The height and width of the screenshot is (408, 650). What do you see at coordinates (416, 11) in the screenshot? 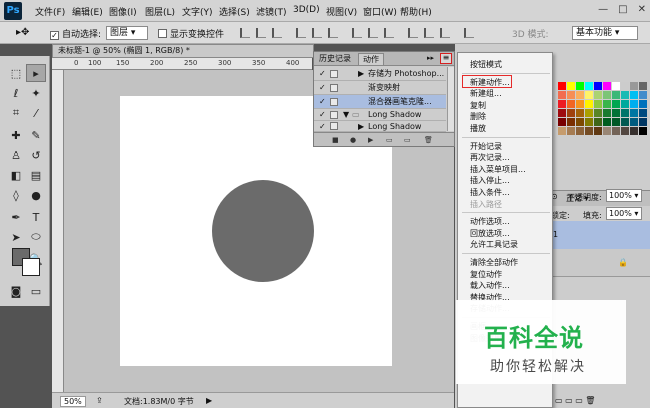
I see `menu-help: 帮助(H)` at bounding box center [416, 11].